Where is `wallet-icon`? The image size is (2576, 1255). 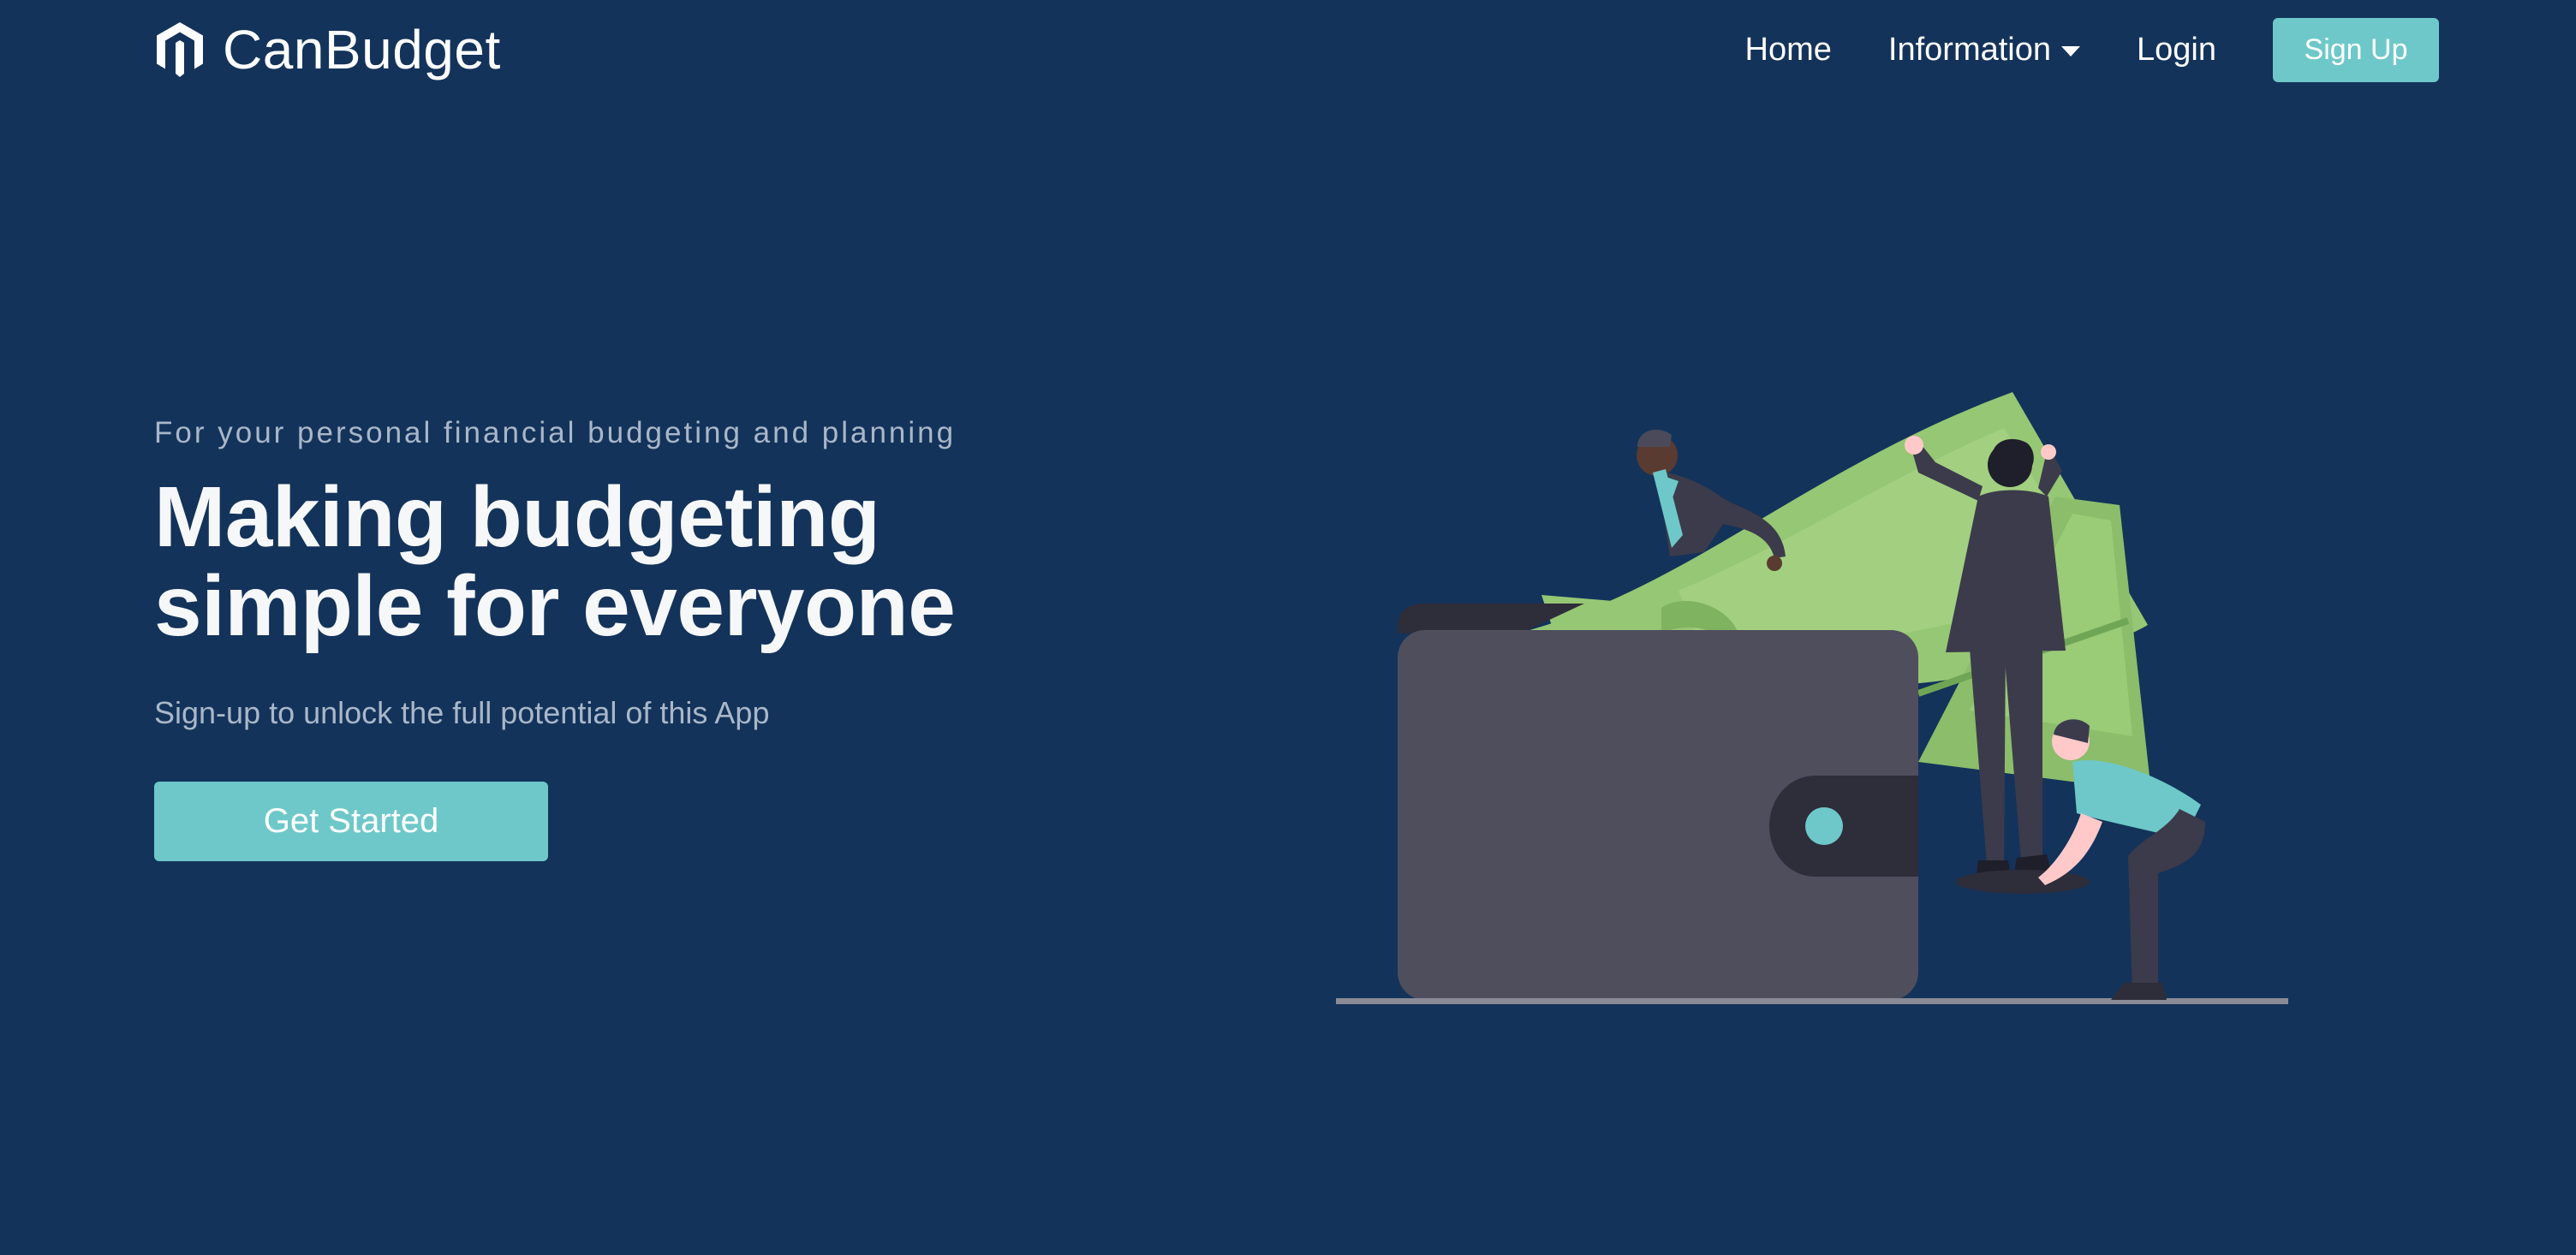
wallet-icon is located at coordinates (1658, 815).